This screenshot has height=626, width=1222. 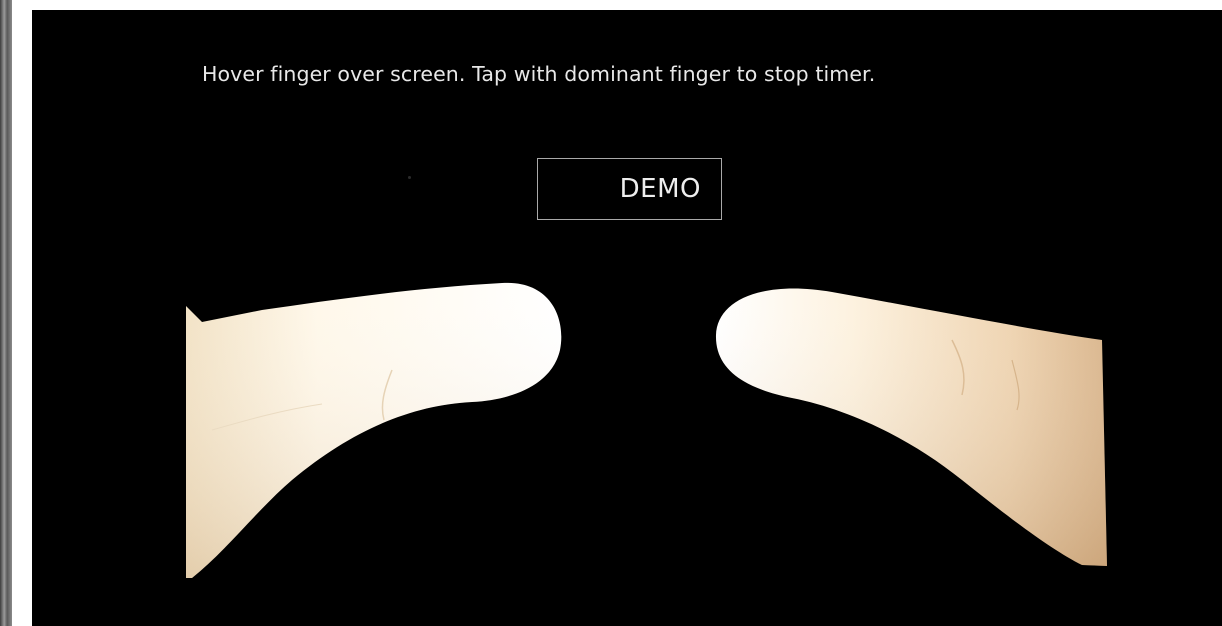 I want to click on left-finger, so click(x=374, y=430).